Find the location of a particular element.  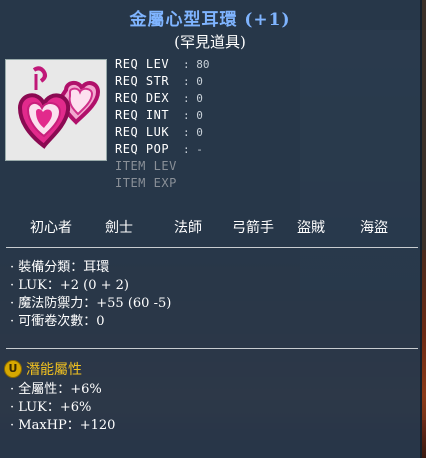

item-name: 金屬心型耳環 (+1) is located at coordinates (210, 20).